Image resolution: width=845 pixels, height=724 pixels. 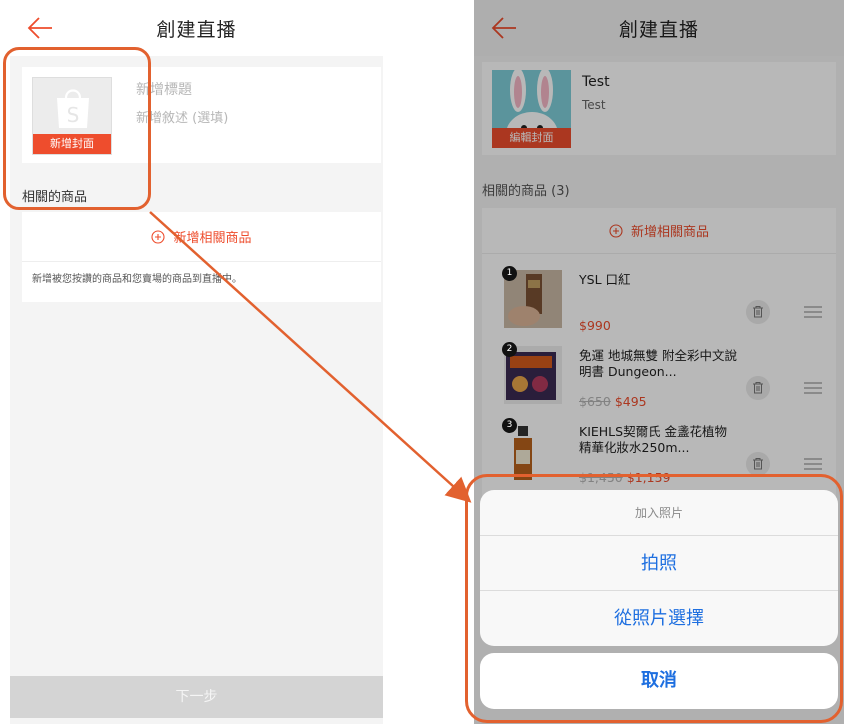 I want to click on product-index: 2, so click(x=509, y=349).